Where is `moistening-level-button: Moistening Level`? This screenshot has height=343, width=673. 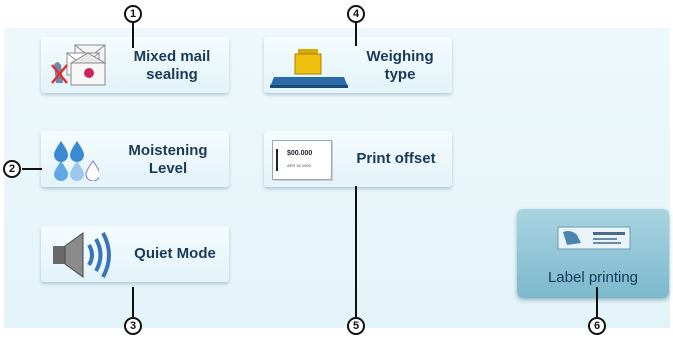 moistening-level-button: Moistening Level is located at coordinates (135, 159).